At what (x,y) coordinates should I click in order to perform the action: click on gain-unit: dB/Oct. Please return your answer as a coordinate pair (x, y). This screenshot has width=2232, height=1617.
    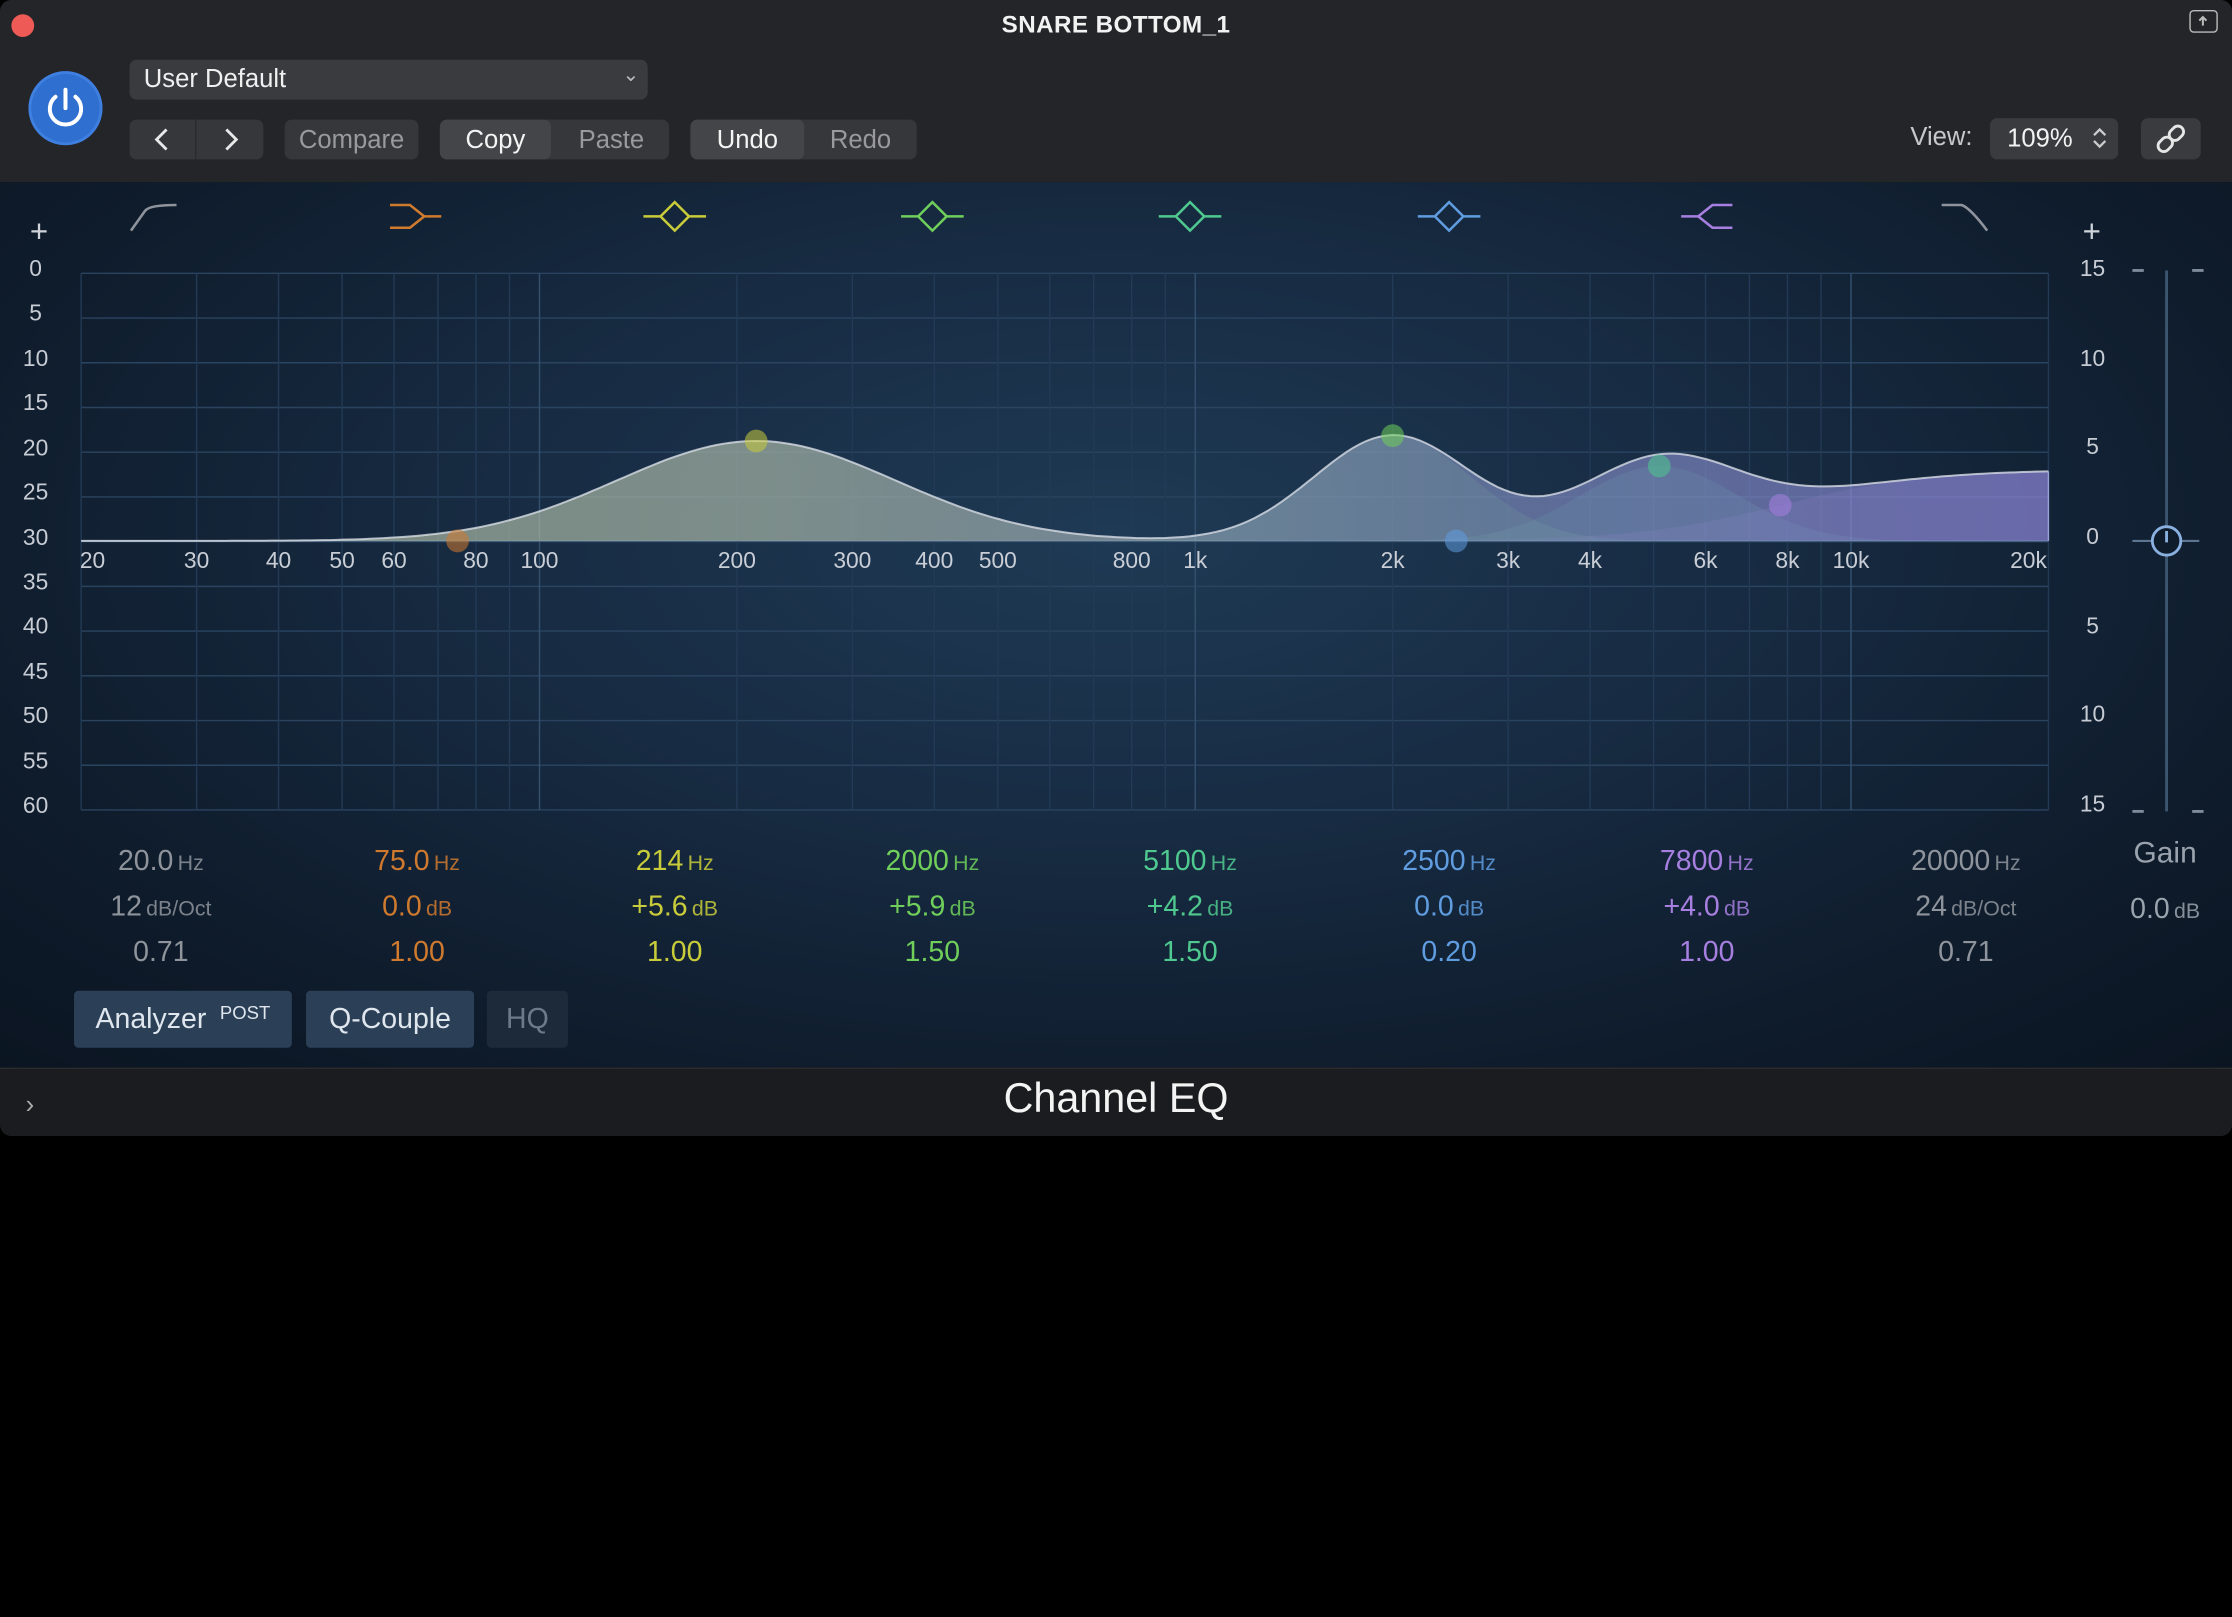
    Looking at the image, I should click on (1984, 909).